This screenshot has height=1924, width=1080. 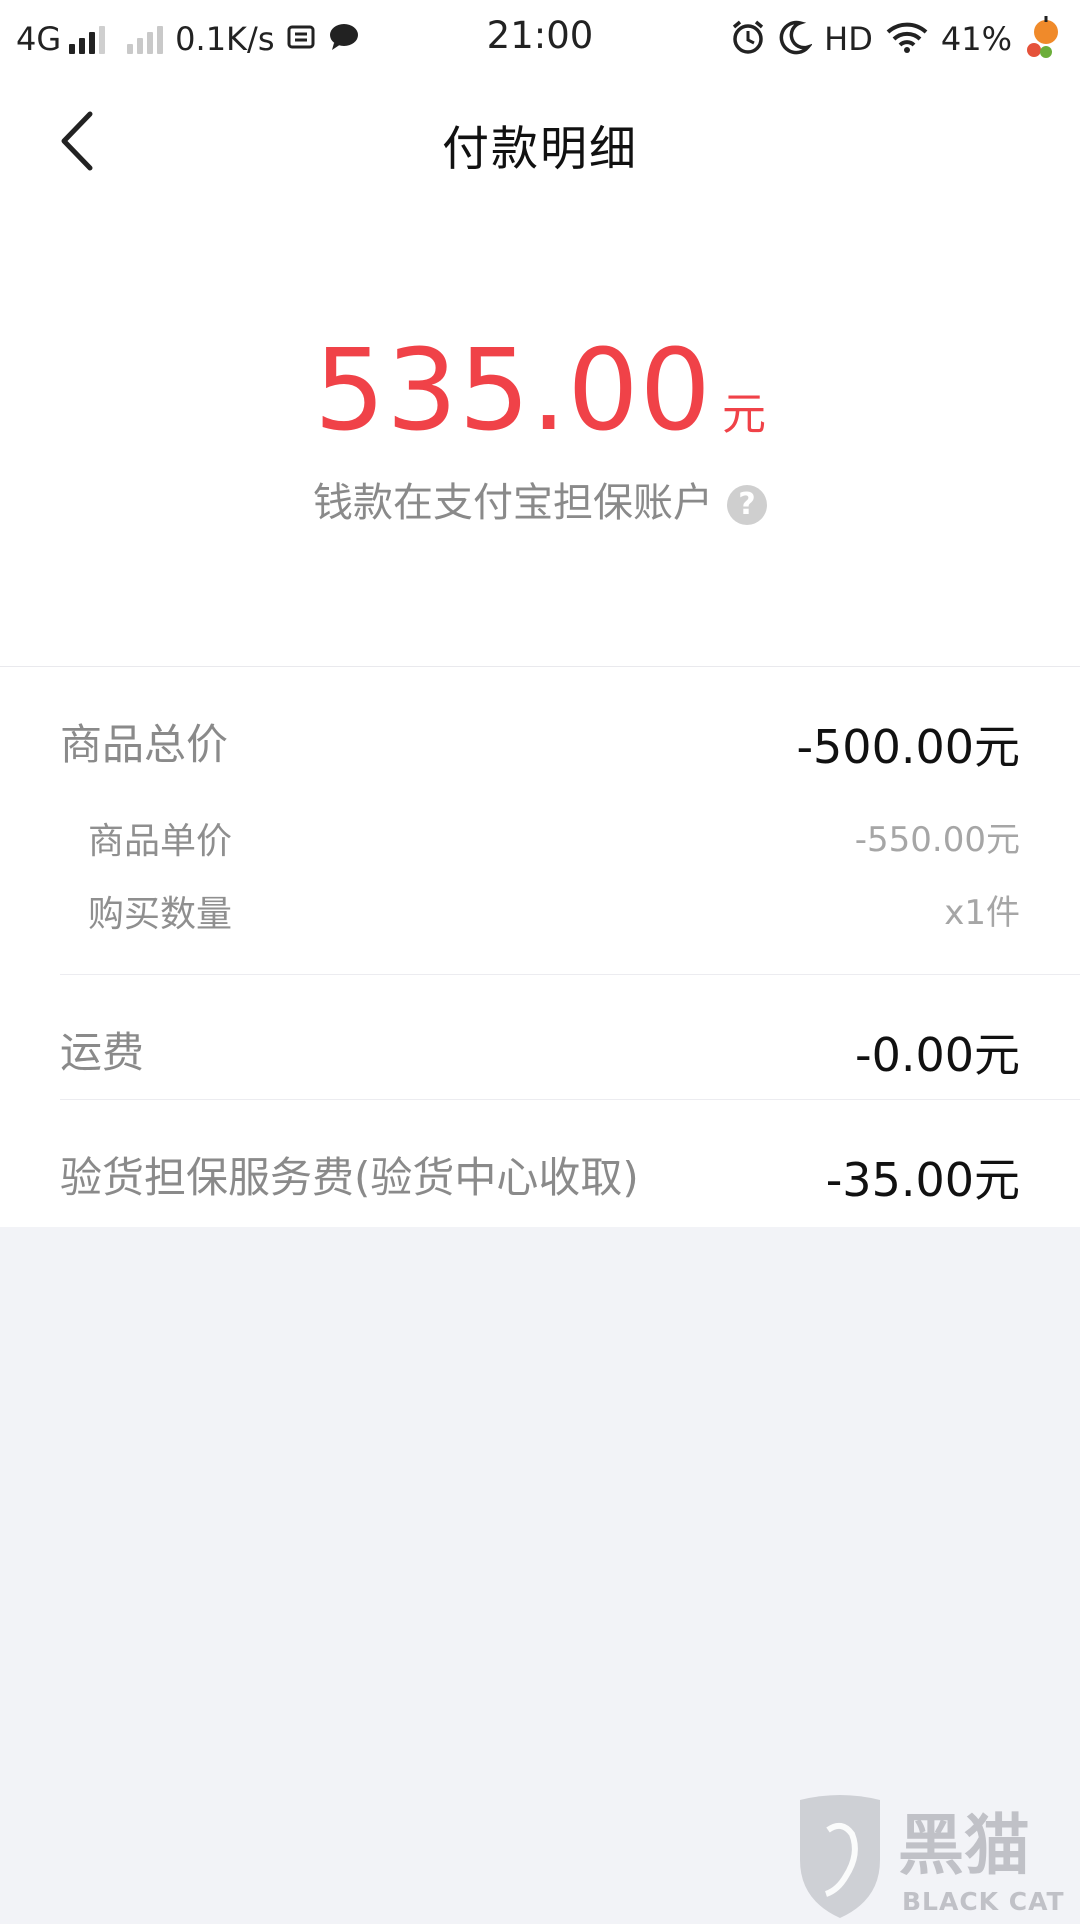 What do you see at coordinates (982, 913) in the screenshot?
I see `detail-value: x1件` at bounding box center [982, 913].